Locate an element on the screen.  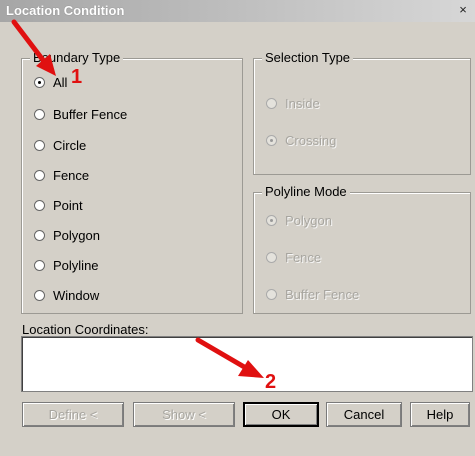
radio-point: Point is located at coordinates (58, 205).